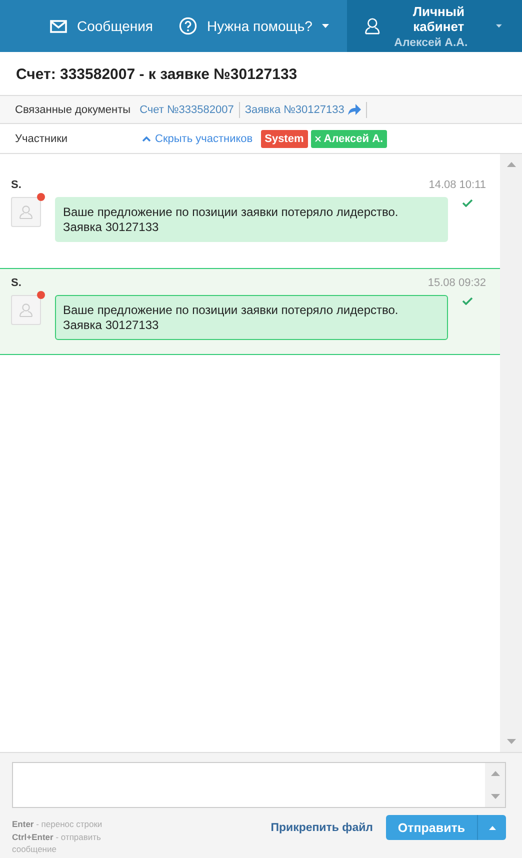 The width and height of the screenshot is (522, 858). What do you see at coordinates (434, 26) in the screenshot?
I see `account-button: Личный кабинет Алексей А.А.` at bounding box center [434, 26].